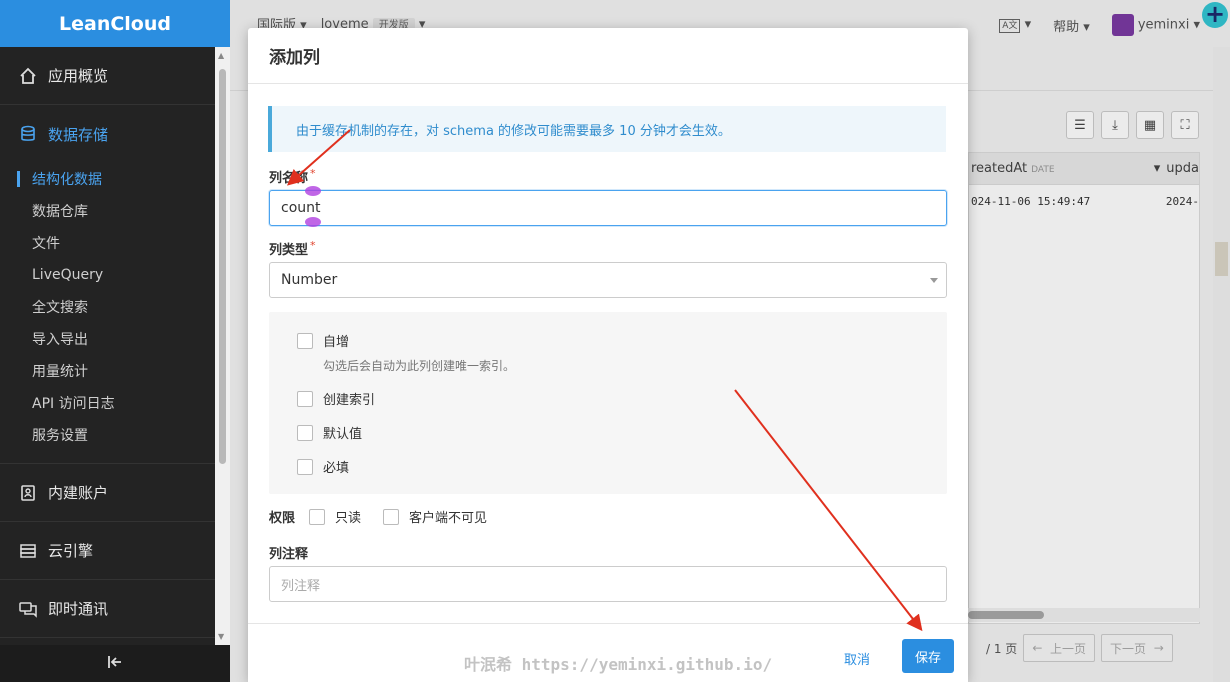  I want to click on sidebar-scroll-thumb, so click(222, 266).